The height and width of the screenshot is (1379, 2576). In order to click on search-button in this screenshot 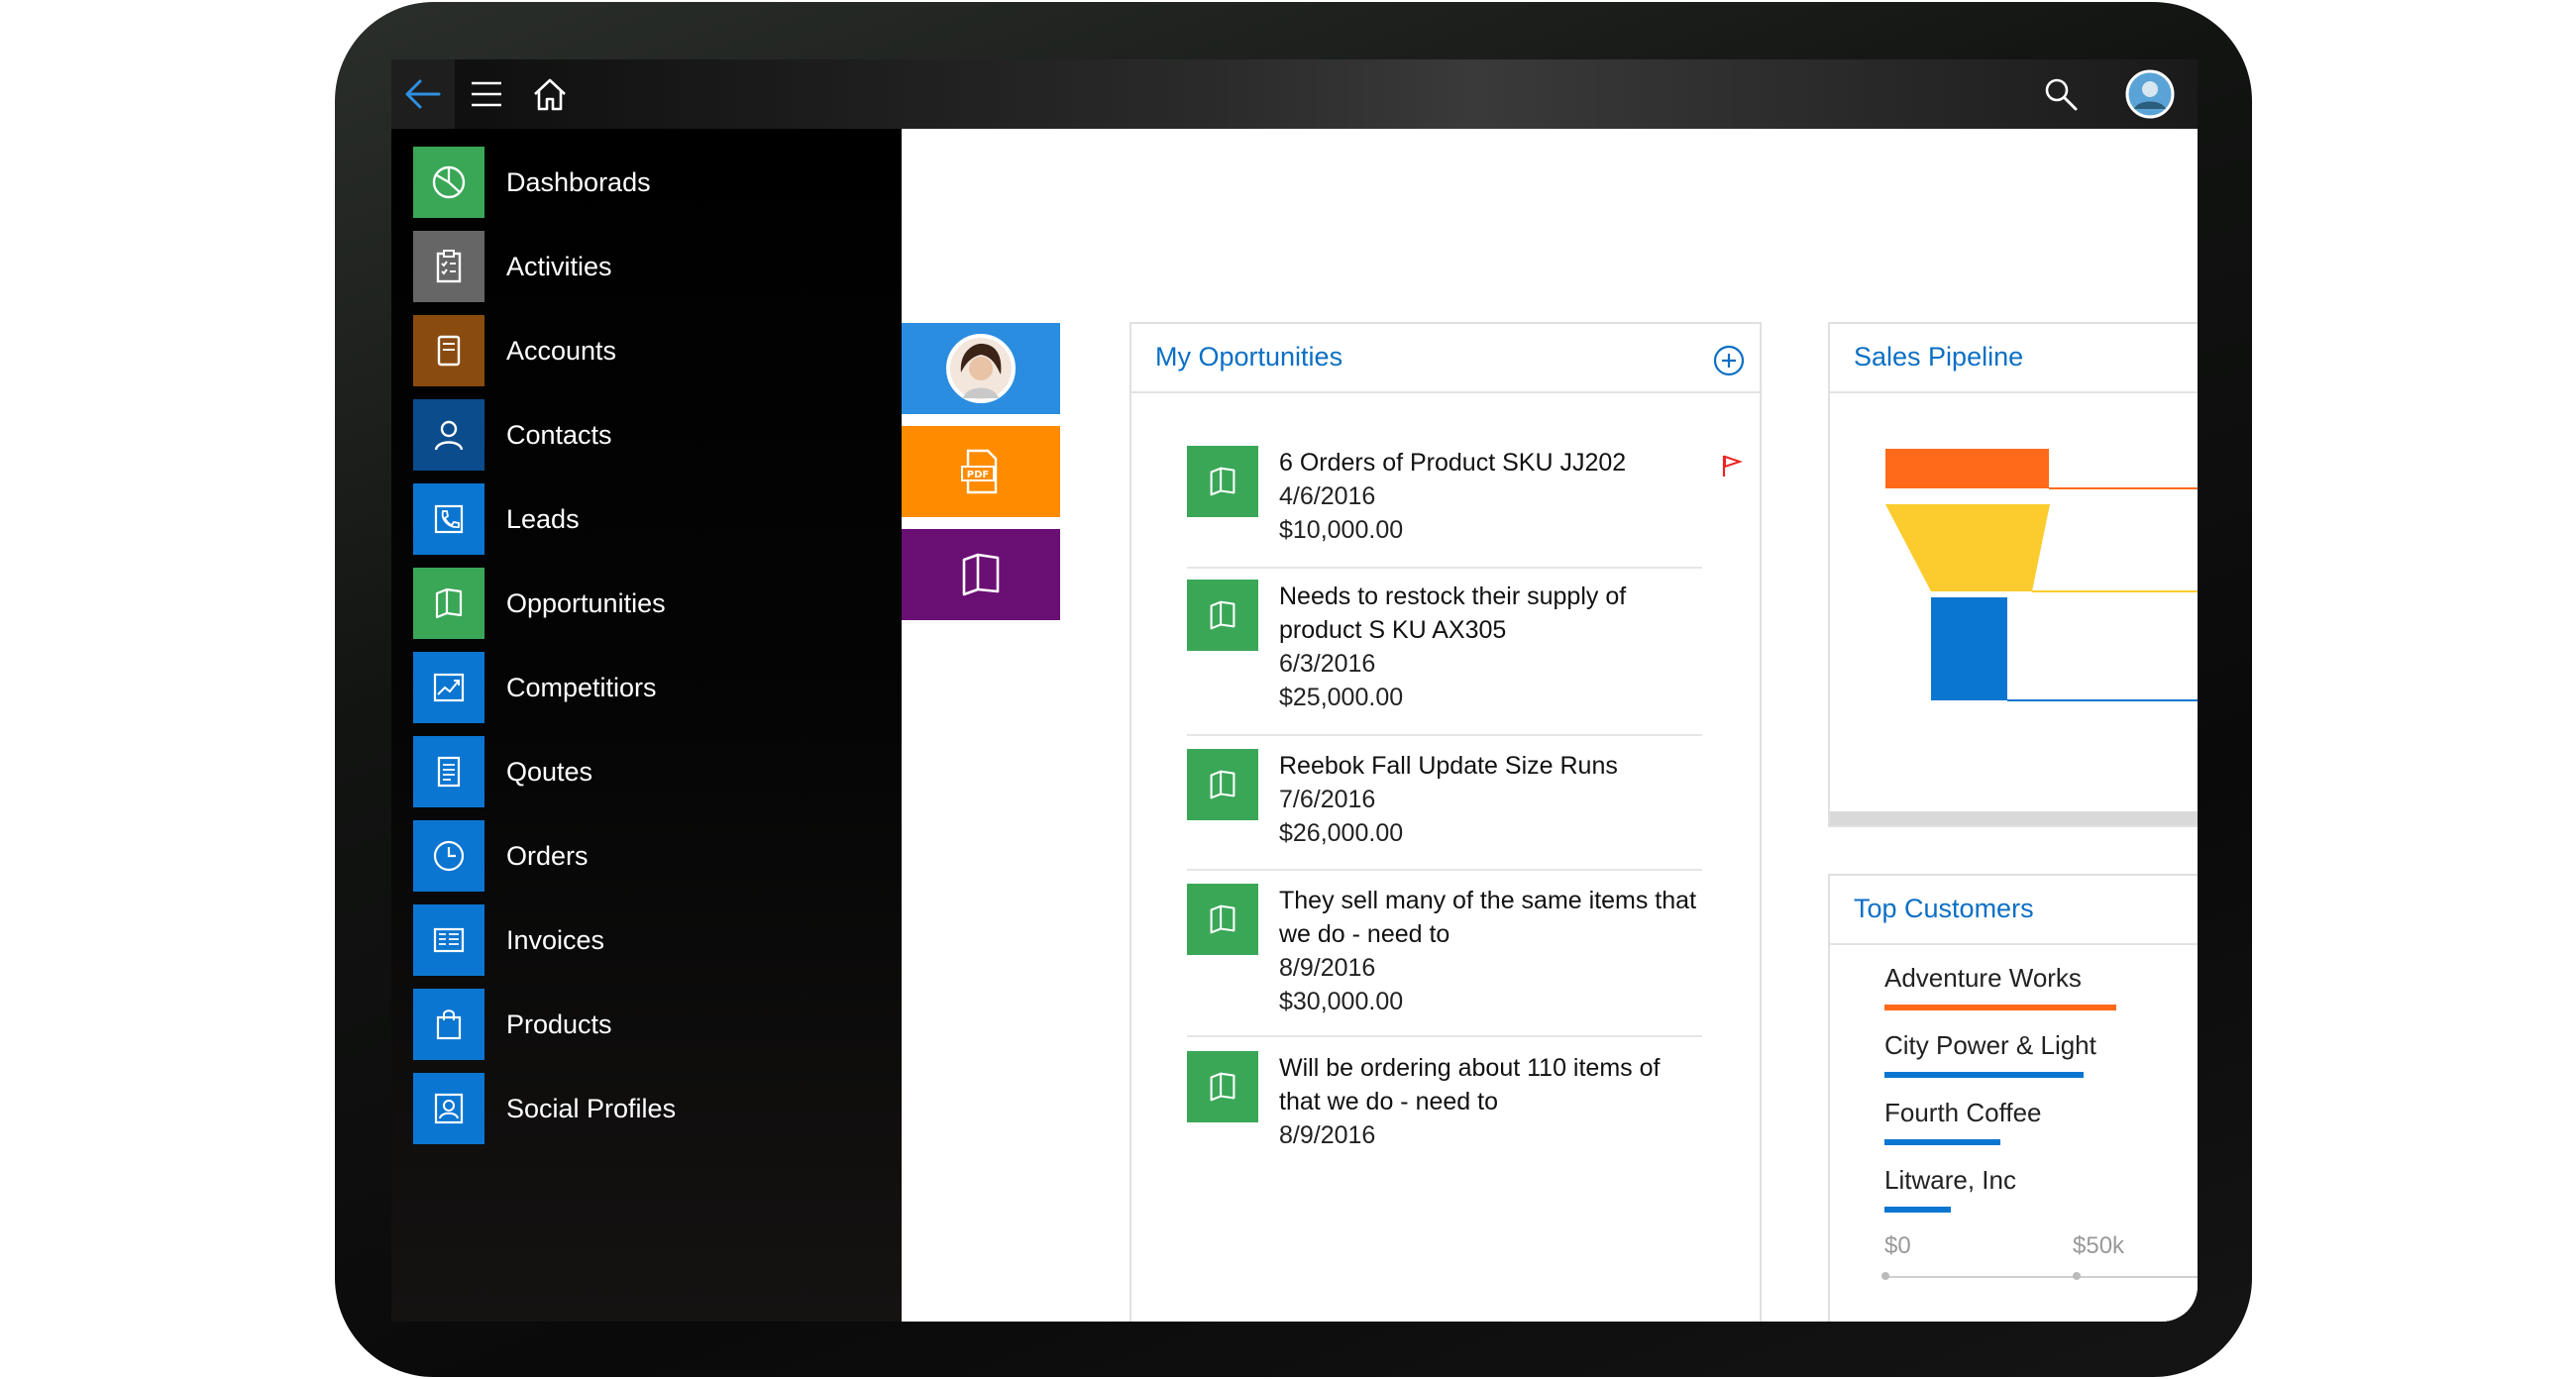, I will do `click(2061, 94)`.